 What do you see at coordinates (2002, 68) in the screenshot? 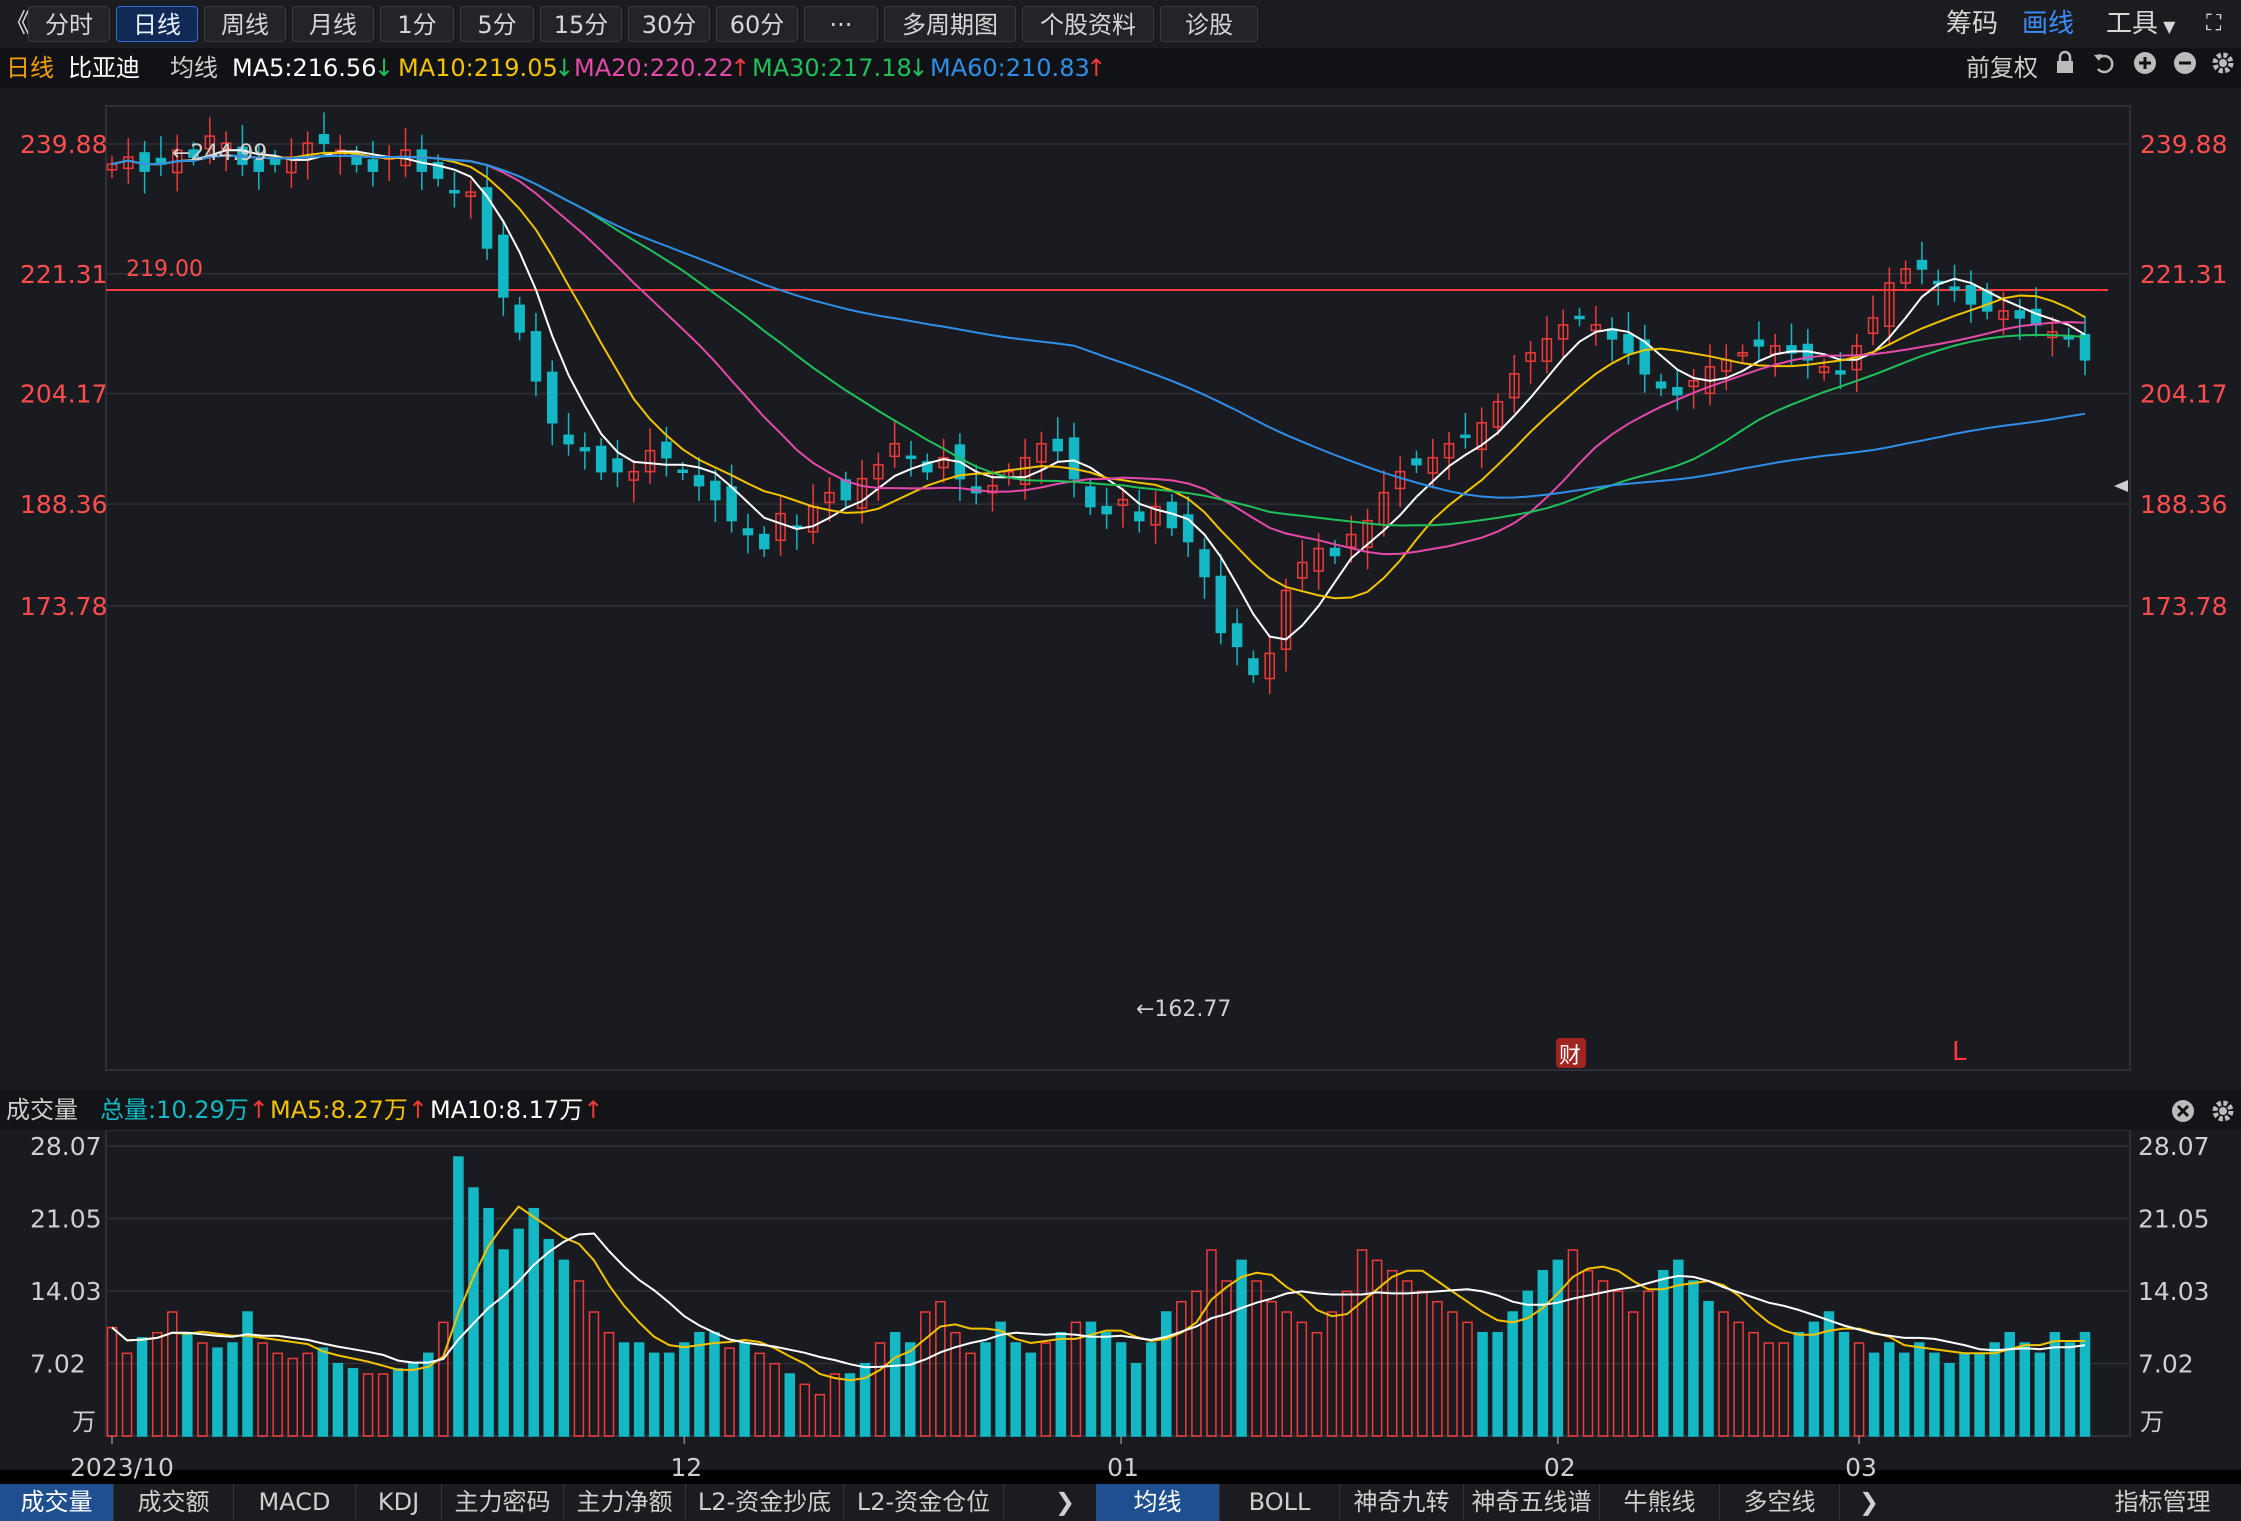
I see `fuquan-button: 前复权` at bounding box center [2002, 68].